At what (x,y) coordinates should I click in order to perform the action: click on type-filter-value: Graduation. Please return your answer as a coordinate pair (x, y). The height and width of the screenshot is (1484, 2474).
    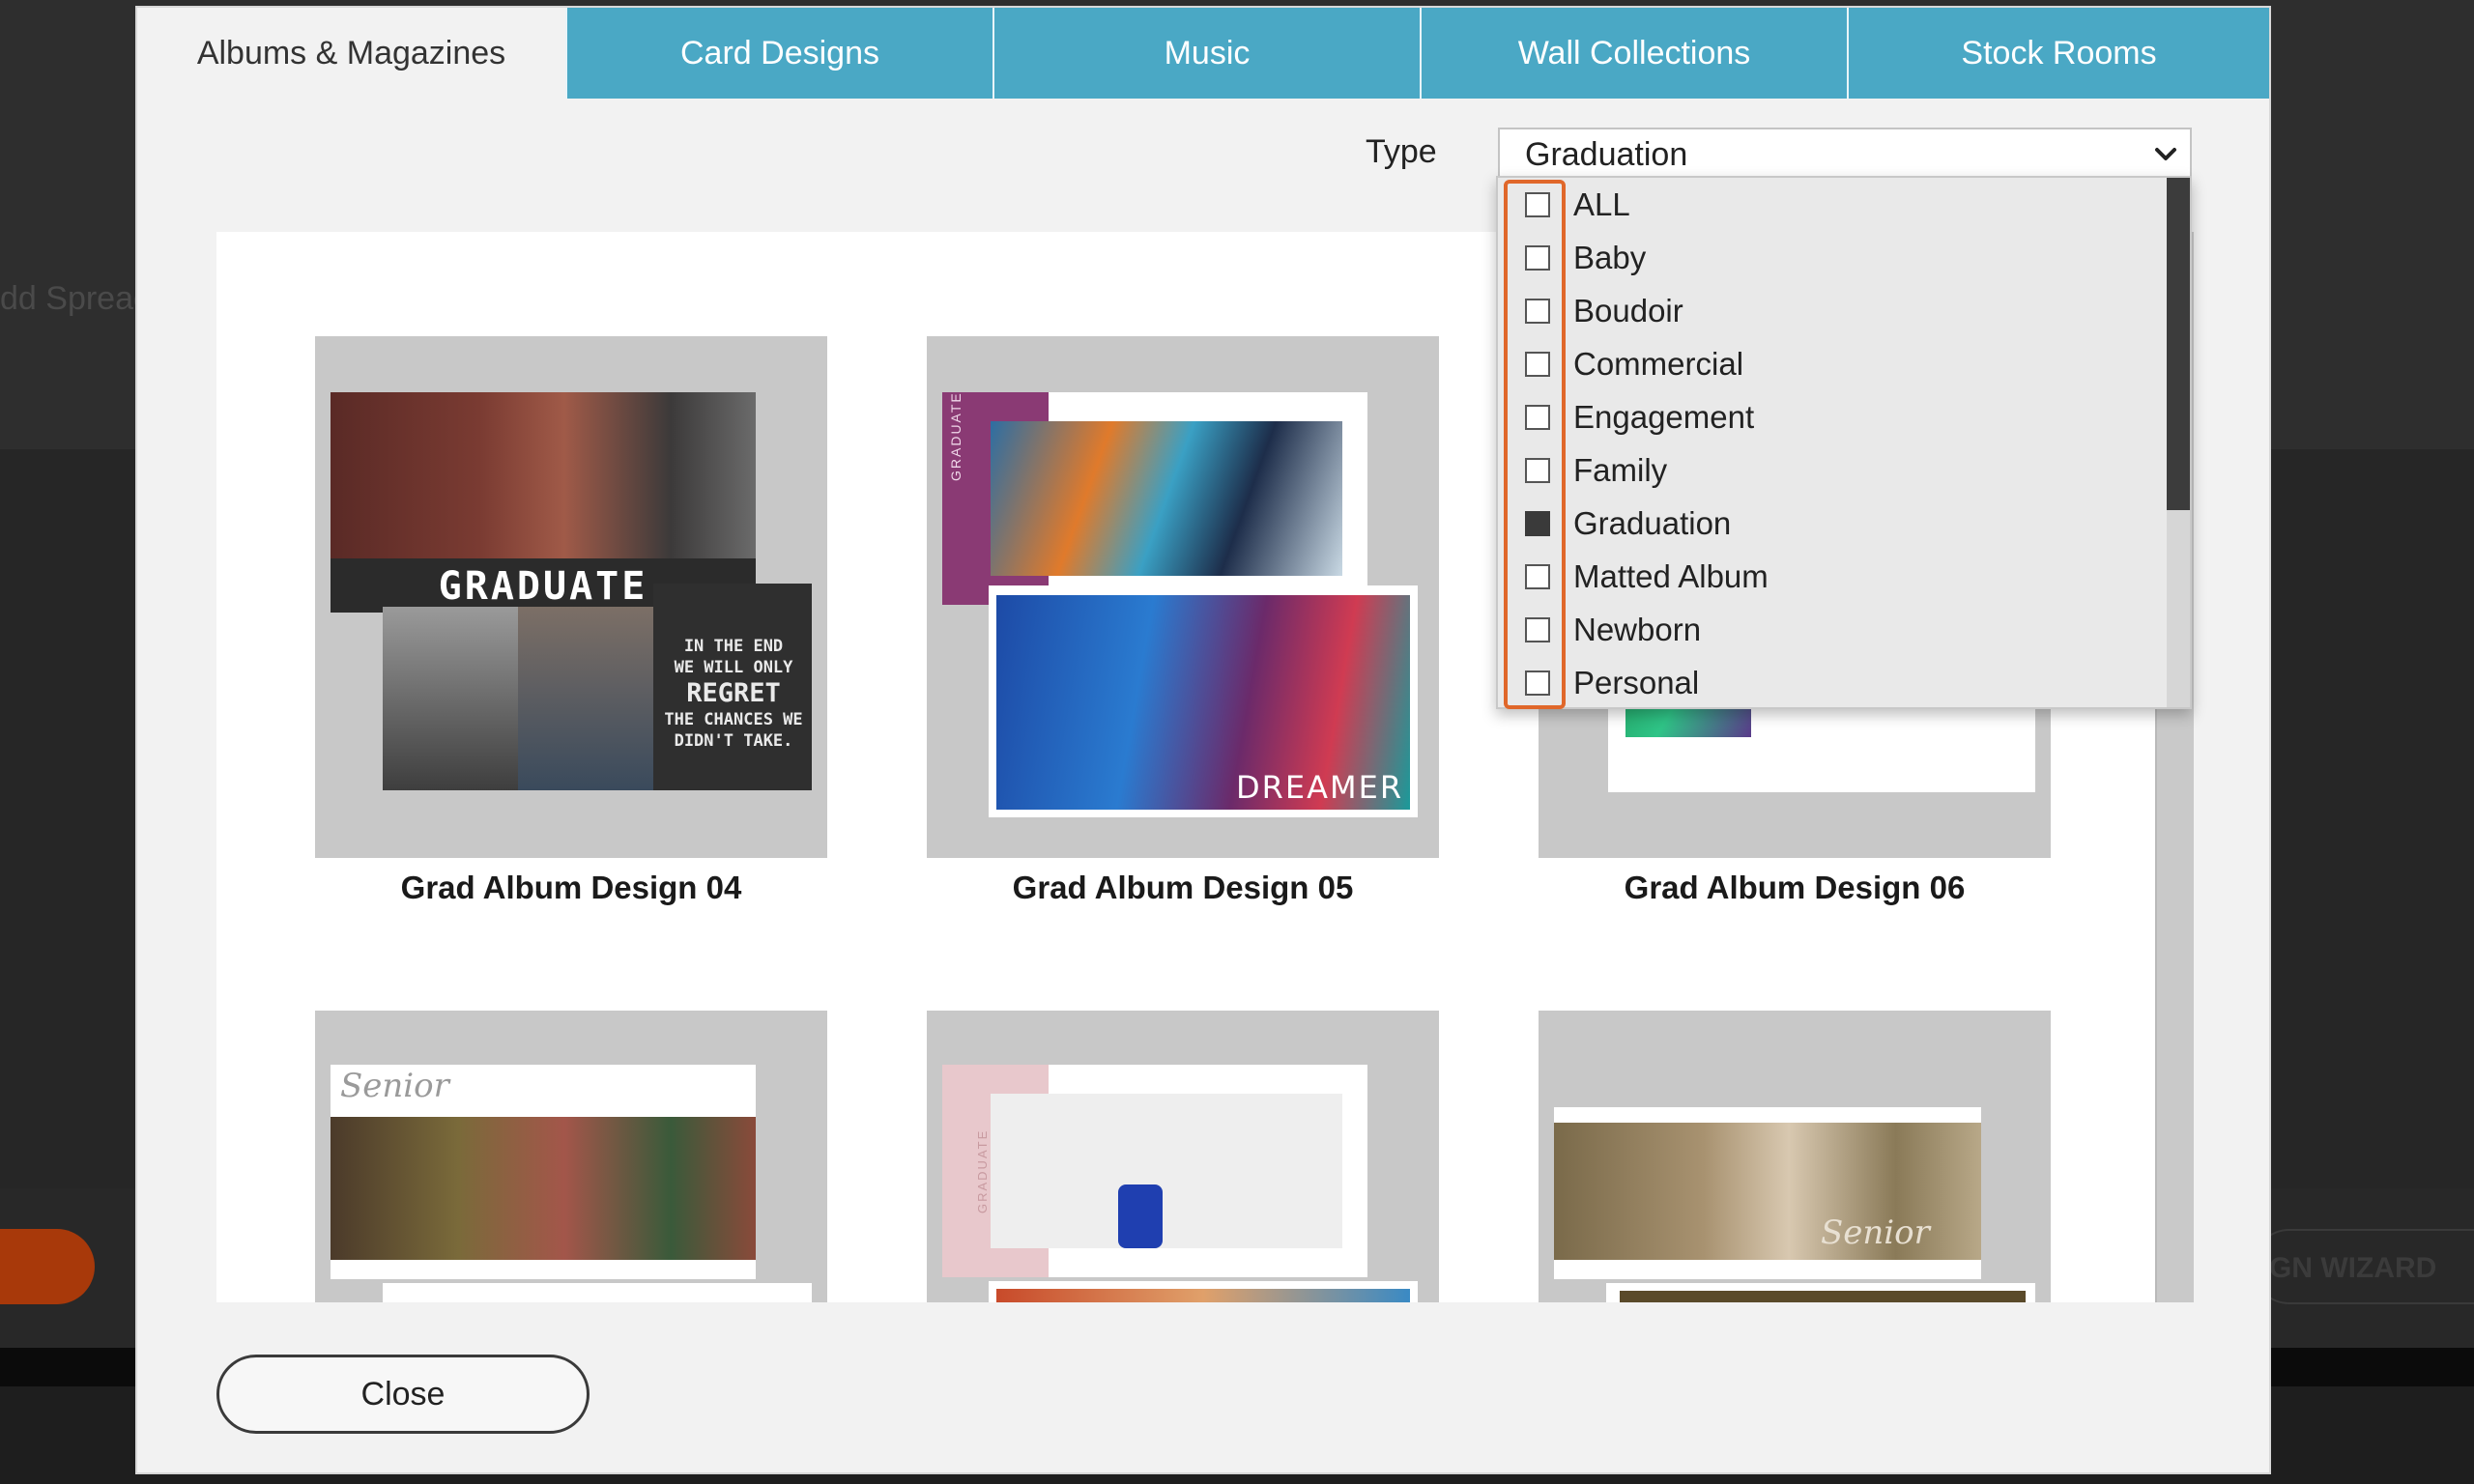
    Looking at the image, I should click on (1607, 154).